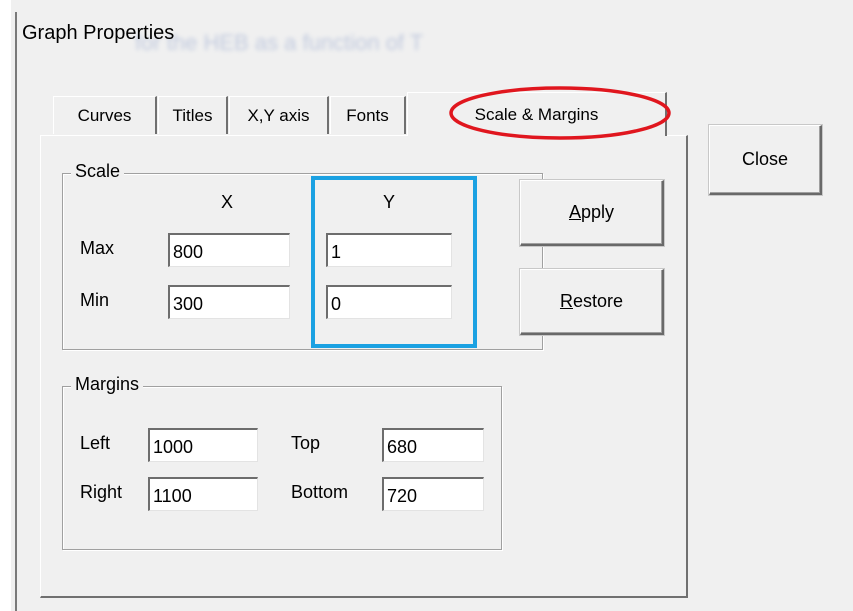 This screenshot has height=611, width=853. What do you see at coordinates (389, 250) in the screenshot?
I see `scale-y-max-input` at bounding box center [389, 250].